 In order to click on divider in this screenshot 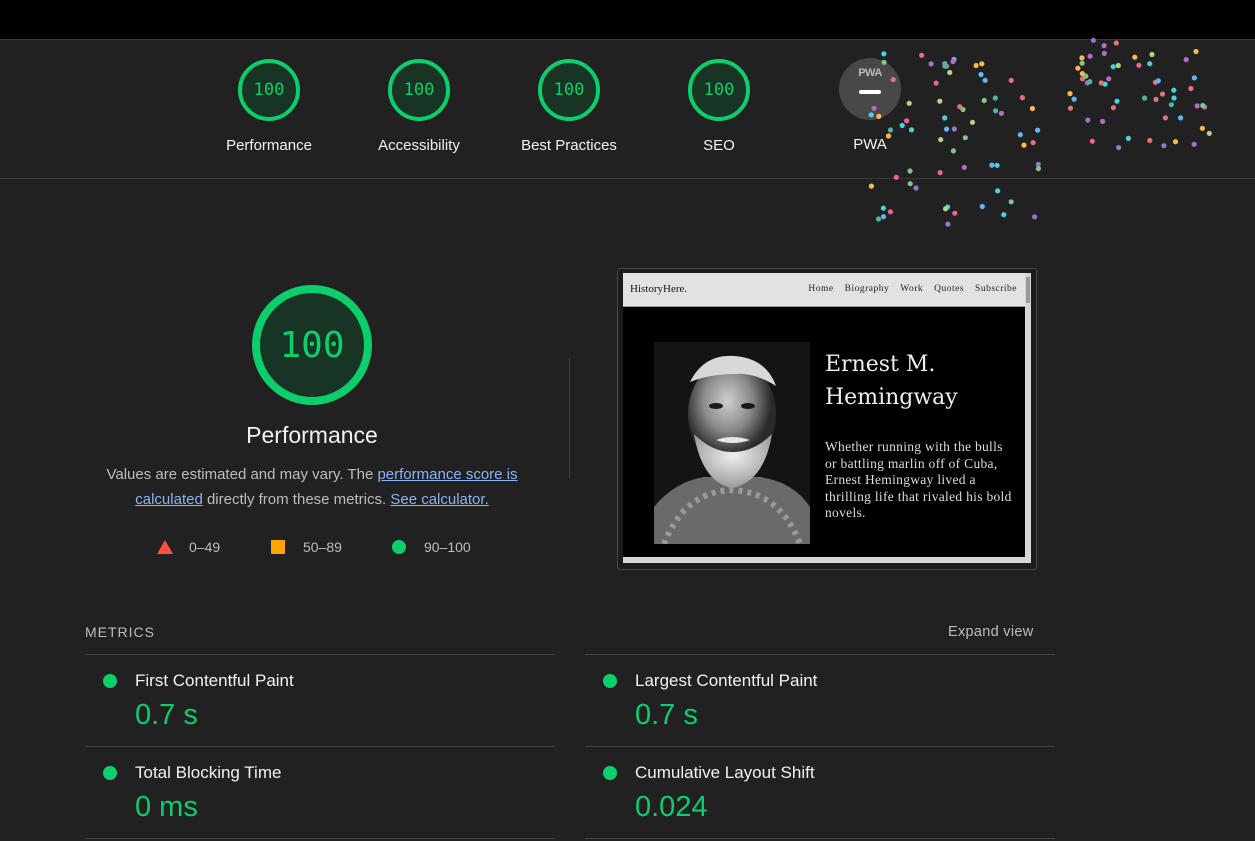, I will do `click(569, 418)`.